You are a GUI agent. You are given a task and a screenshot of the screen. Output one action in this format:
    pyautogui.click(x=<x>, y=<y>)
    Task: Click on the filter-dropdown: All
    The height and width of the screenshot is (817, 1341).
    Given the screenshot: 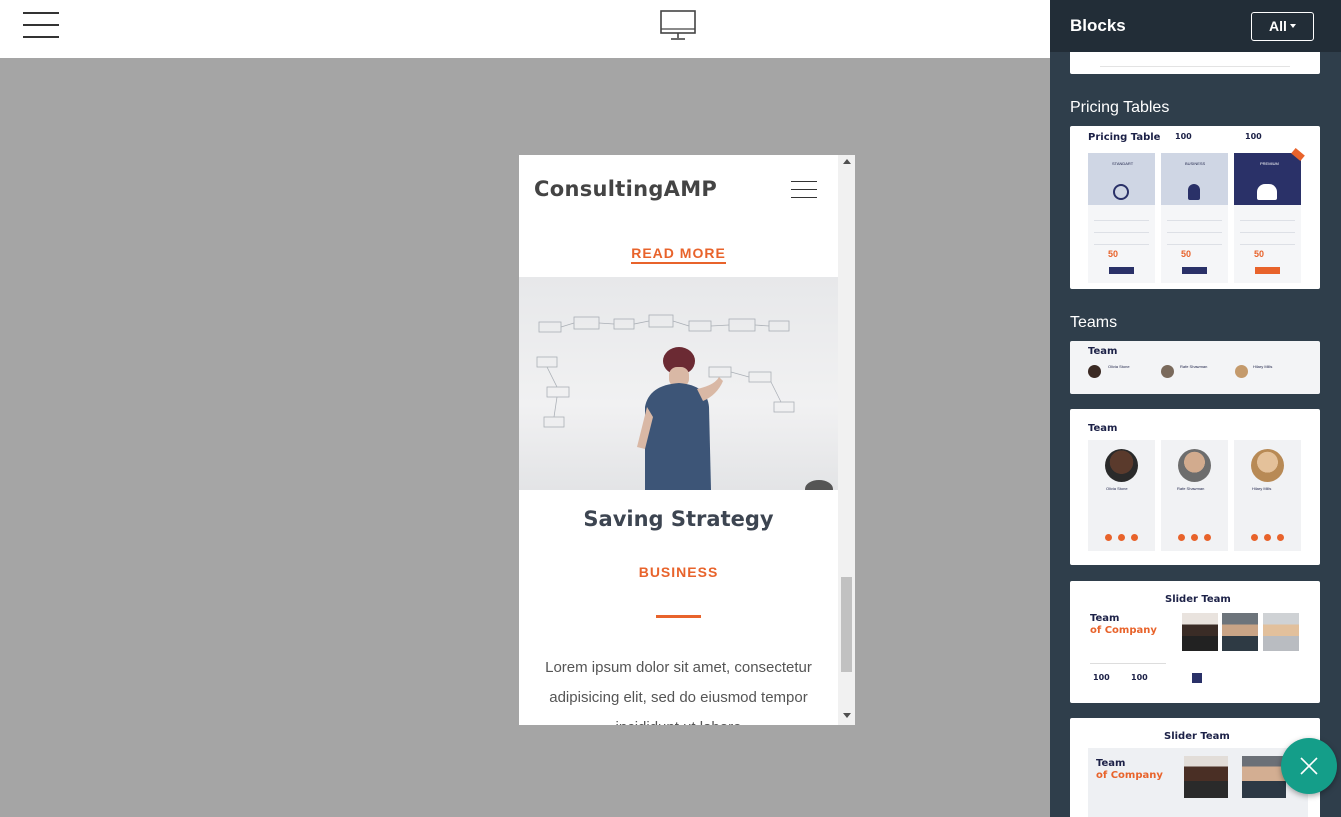 What is the action you would take?
    pyautogui.click(x=1282, y=26)
    